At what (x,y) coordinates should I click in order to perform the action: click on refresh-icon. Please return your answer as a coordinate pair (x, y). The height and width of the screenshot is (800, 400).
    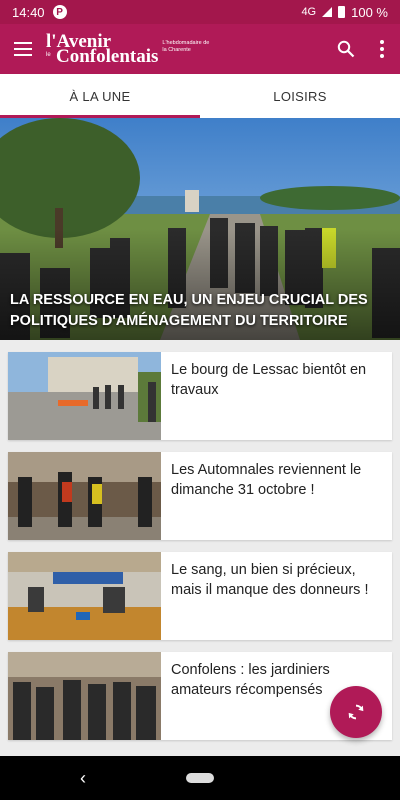
    Looking at the image, I should click on (356, 712).